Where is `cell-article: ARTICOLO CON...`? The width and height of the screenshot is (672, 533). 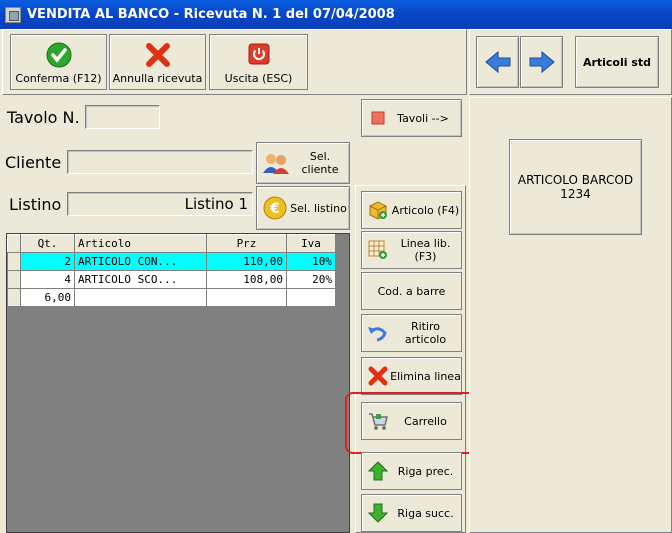 cell-article: ARTICOLO CON... is located at coordinates (140, 261).